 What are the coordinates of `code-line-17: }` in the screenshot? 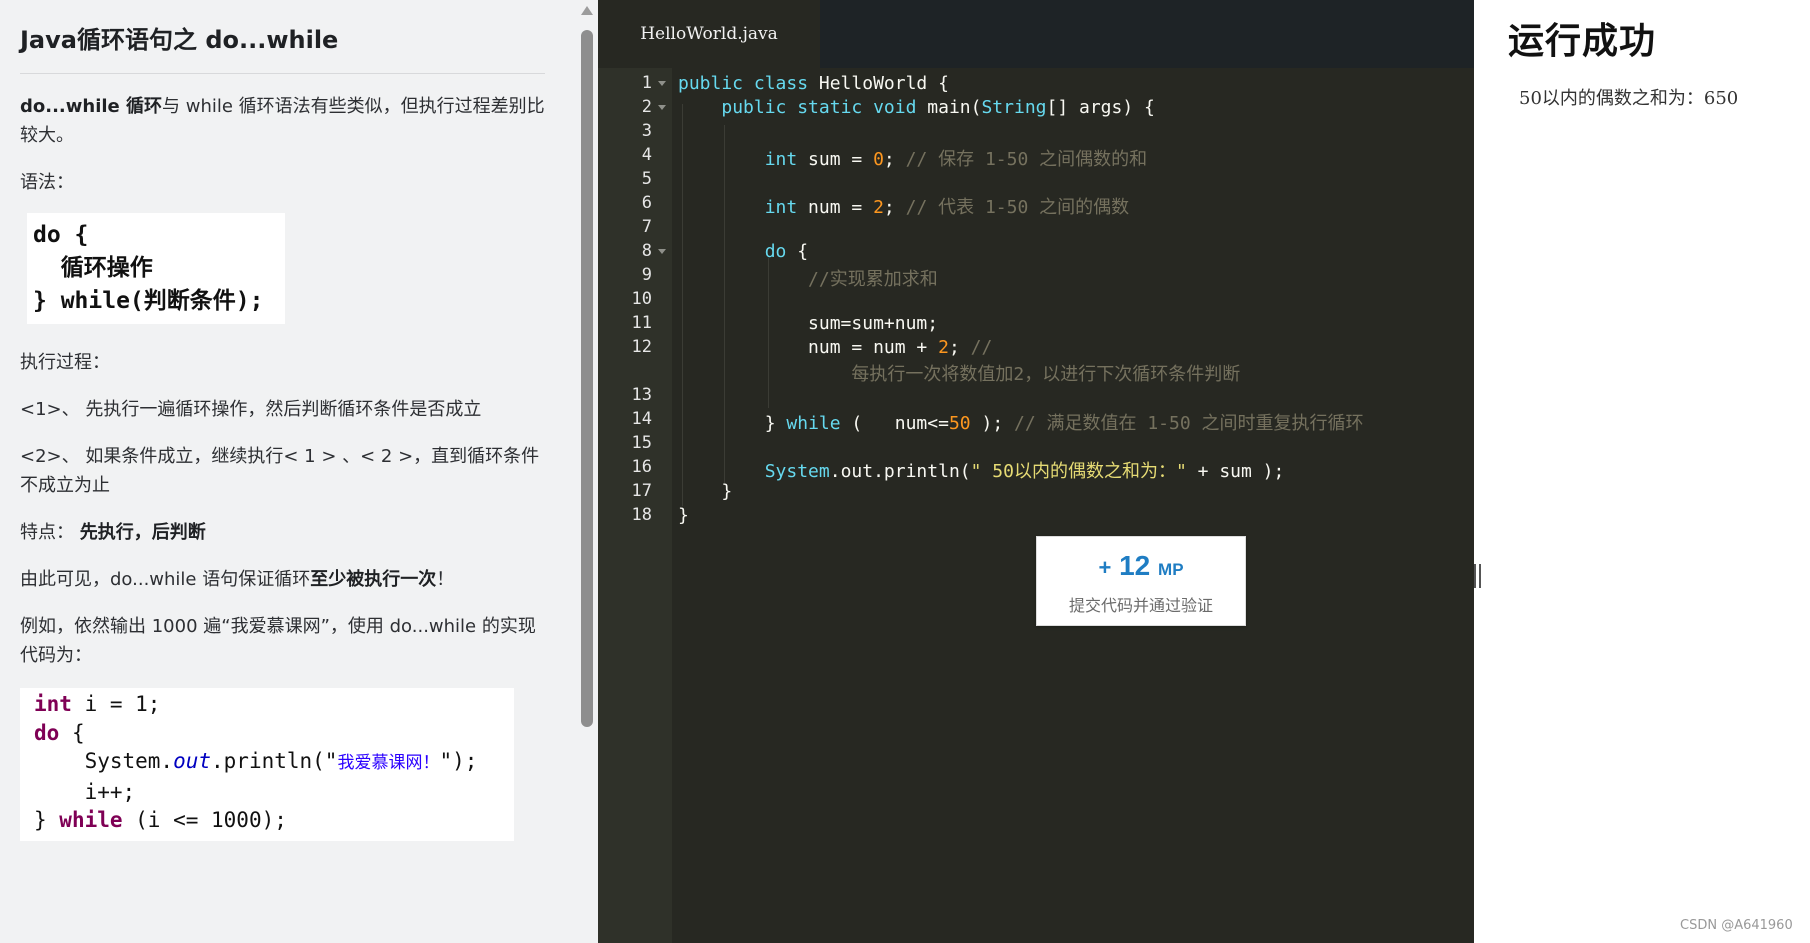 It's located at (727, 491).